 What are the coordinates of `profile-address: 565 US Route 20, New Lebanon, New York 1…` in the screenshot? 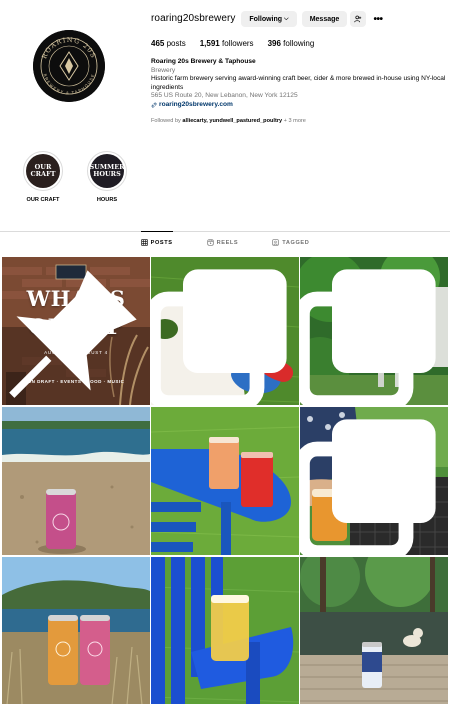 It's located at (298, 96).